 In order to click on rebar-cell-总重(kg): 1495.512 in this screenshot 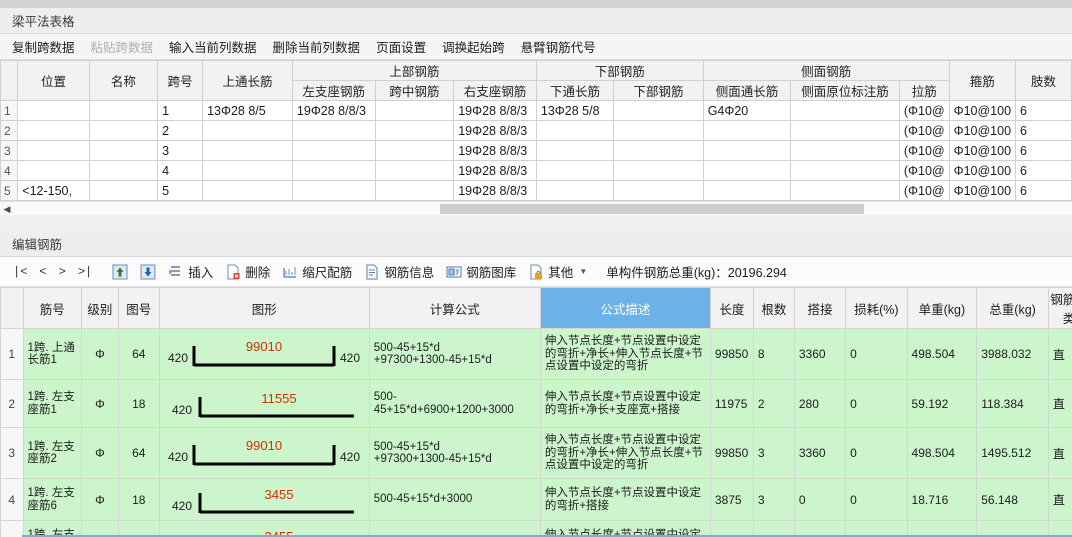, I will do `click(1012, 453)`.